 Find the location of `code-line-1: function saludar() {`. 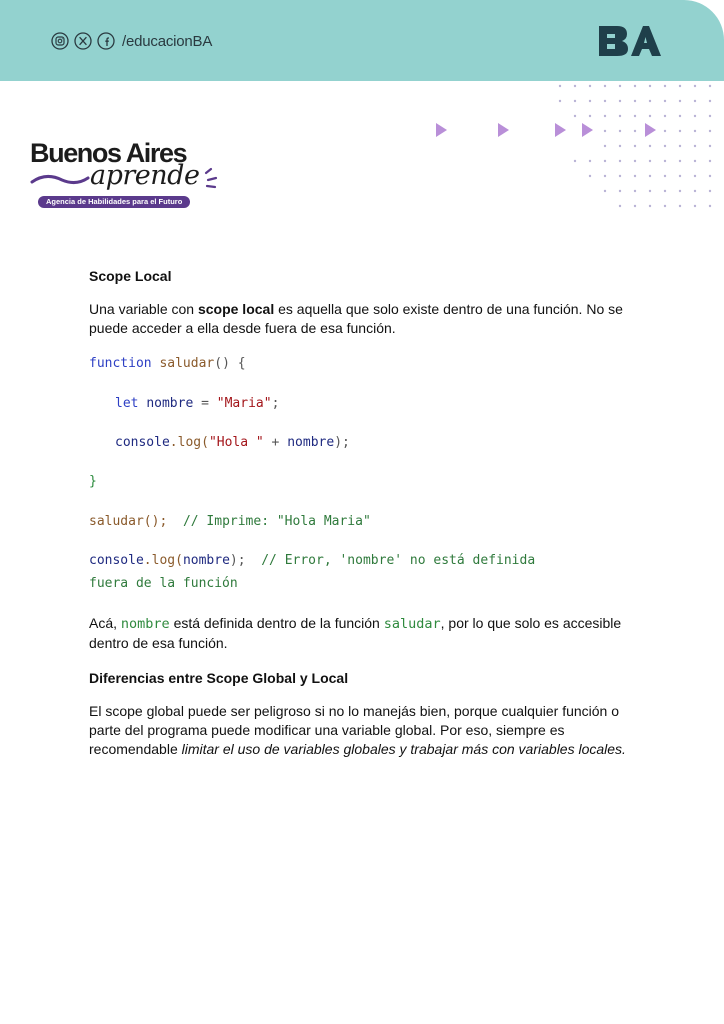

code-line-1: function saludar() { is located at coordinates (167, 363).